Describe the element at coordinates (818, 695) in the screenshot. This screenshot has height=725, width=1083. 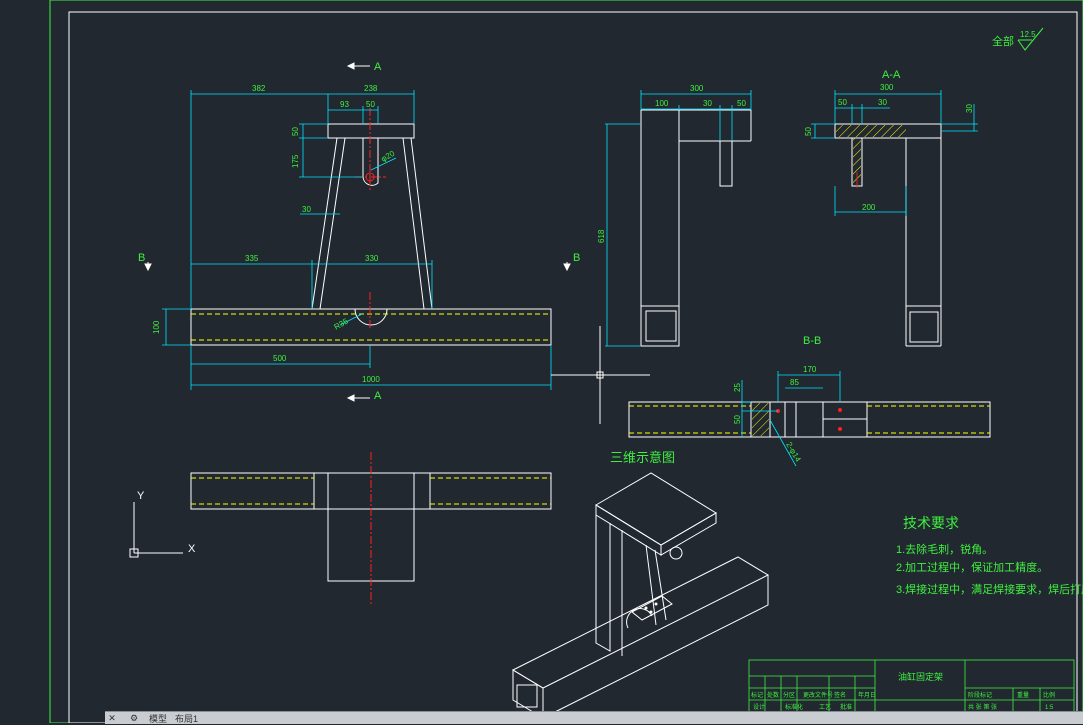
I see `tb-change-doc: 更改文件号` at that location.